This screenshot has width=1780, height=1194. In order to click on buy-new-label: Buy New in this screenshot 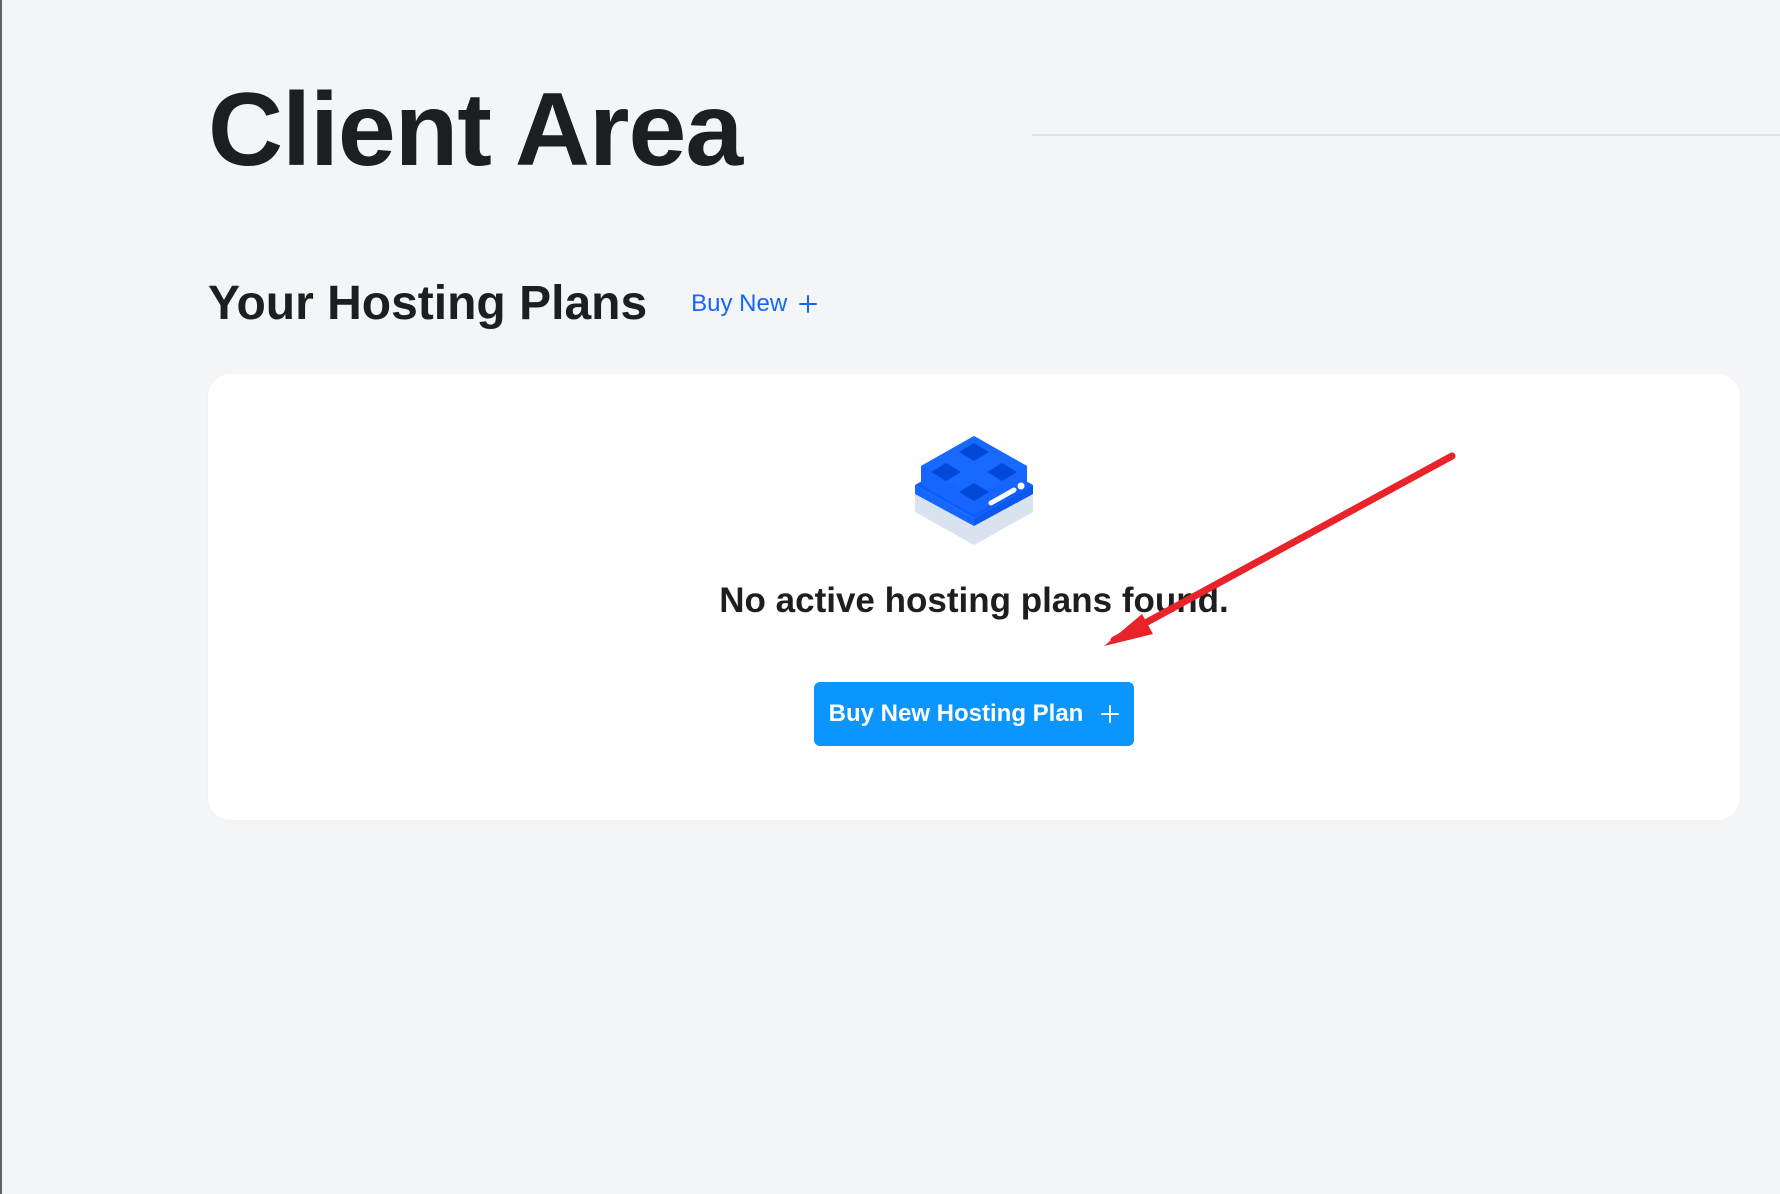, I will do `click(739, 303)`.